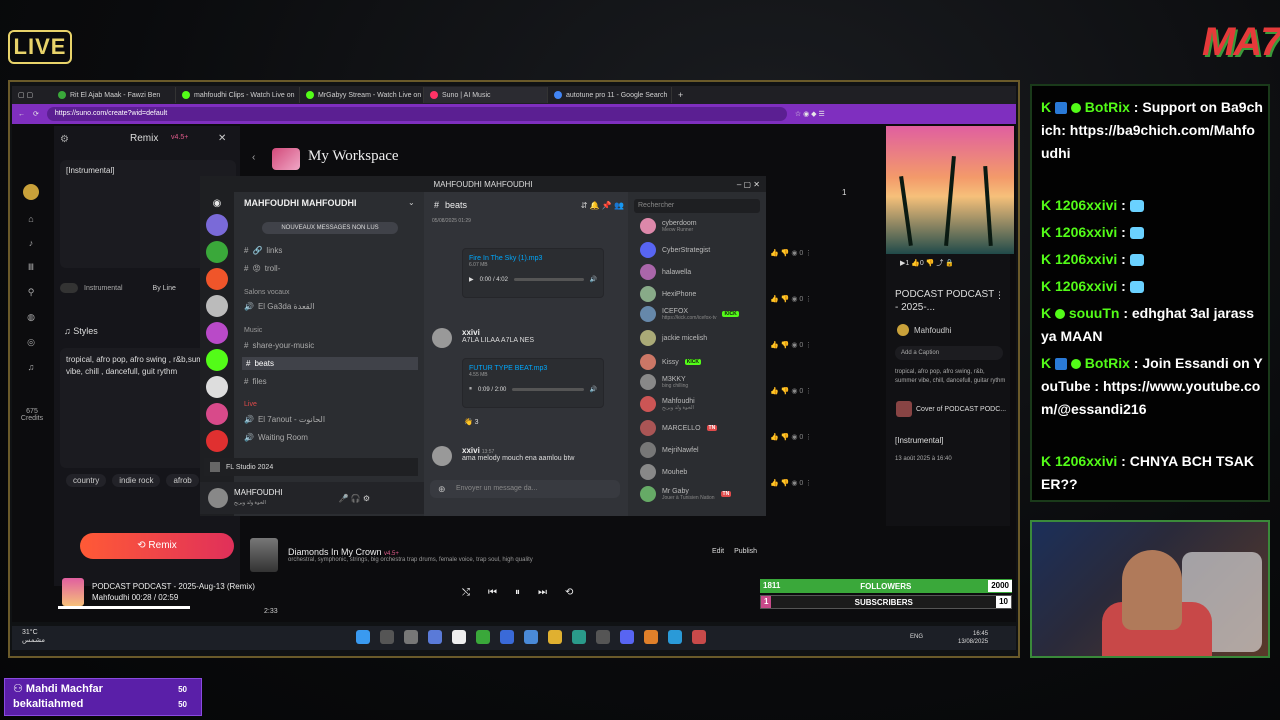 The width and height of the screenshot is (1280, 720). Describe the element at coordinates (31, 367) in the screenshot. I see `bell-icon: ♫` at that location.